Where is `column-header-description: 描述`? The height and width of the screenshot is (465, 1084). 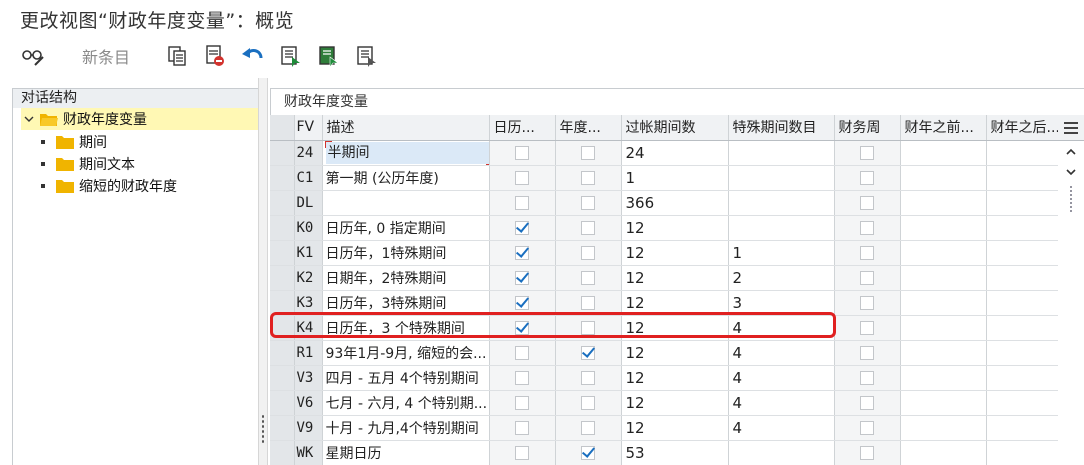
column-header-description: 描述 is located at coordinates (406, 128).